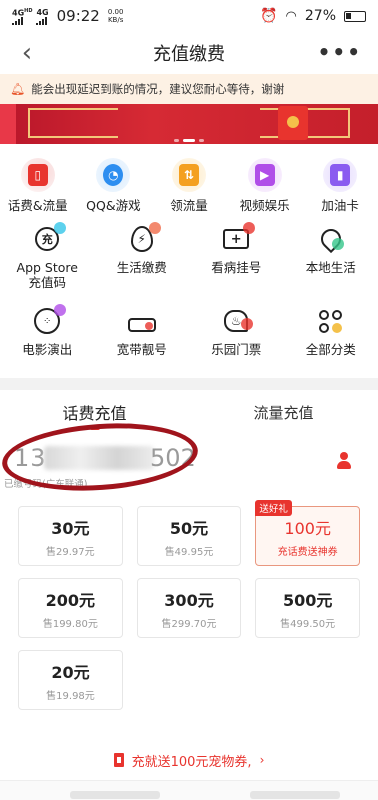 This screenshot has width=378, height=800. Describe the element at coordinates (189, 53) in the screenshot. I see `nav-bar: ‹ 充值缴费 •••` at that location.